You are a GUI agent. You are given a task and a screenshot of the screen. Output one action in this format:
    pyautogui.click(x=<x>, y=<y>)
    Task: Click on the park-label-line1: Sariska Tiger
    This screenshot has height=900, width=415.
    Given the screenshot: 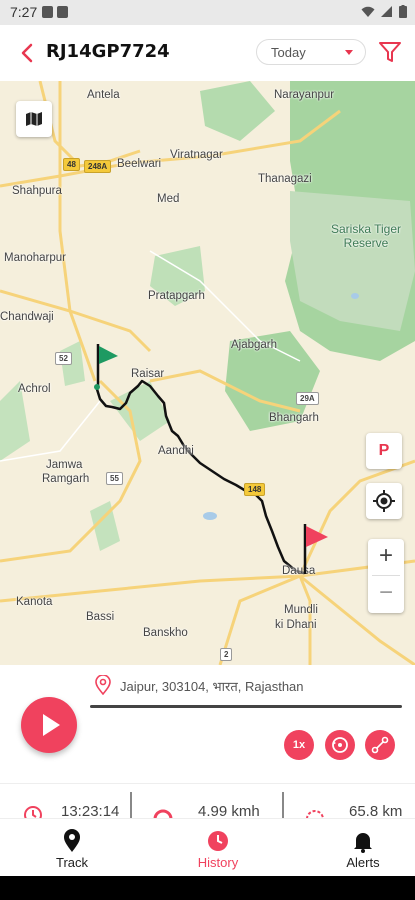 What is the action you would take?
    pyautogui.click(x=366, y=229)
    